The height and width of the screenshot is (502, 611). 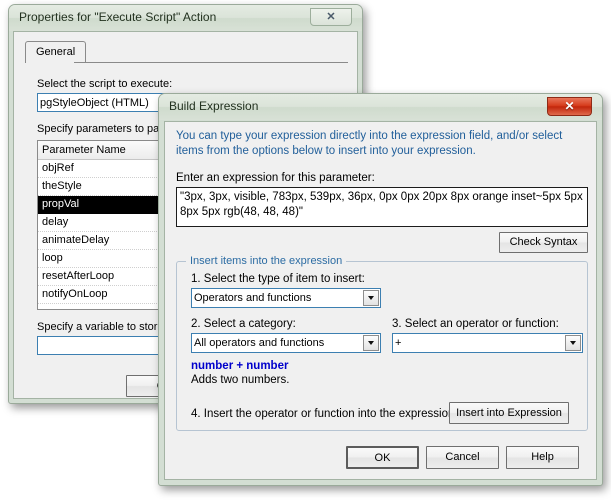 I want to click on insert-into-expression-button: Insert into Expression, so click(x=509, y=413).